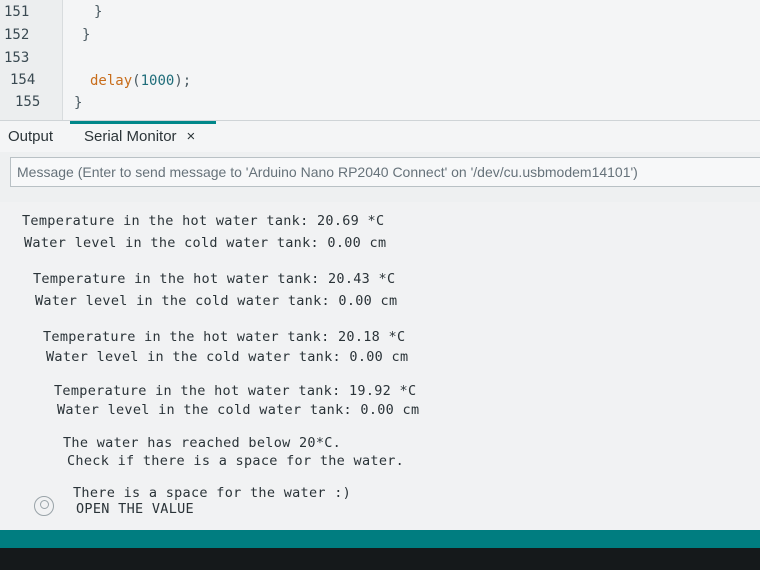 The width and height of the screenshot is (760, 570). I want to click on active-tab-indicator, so click(143, 122).